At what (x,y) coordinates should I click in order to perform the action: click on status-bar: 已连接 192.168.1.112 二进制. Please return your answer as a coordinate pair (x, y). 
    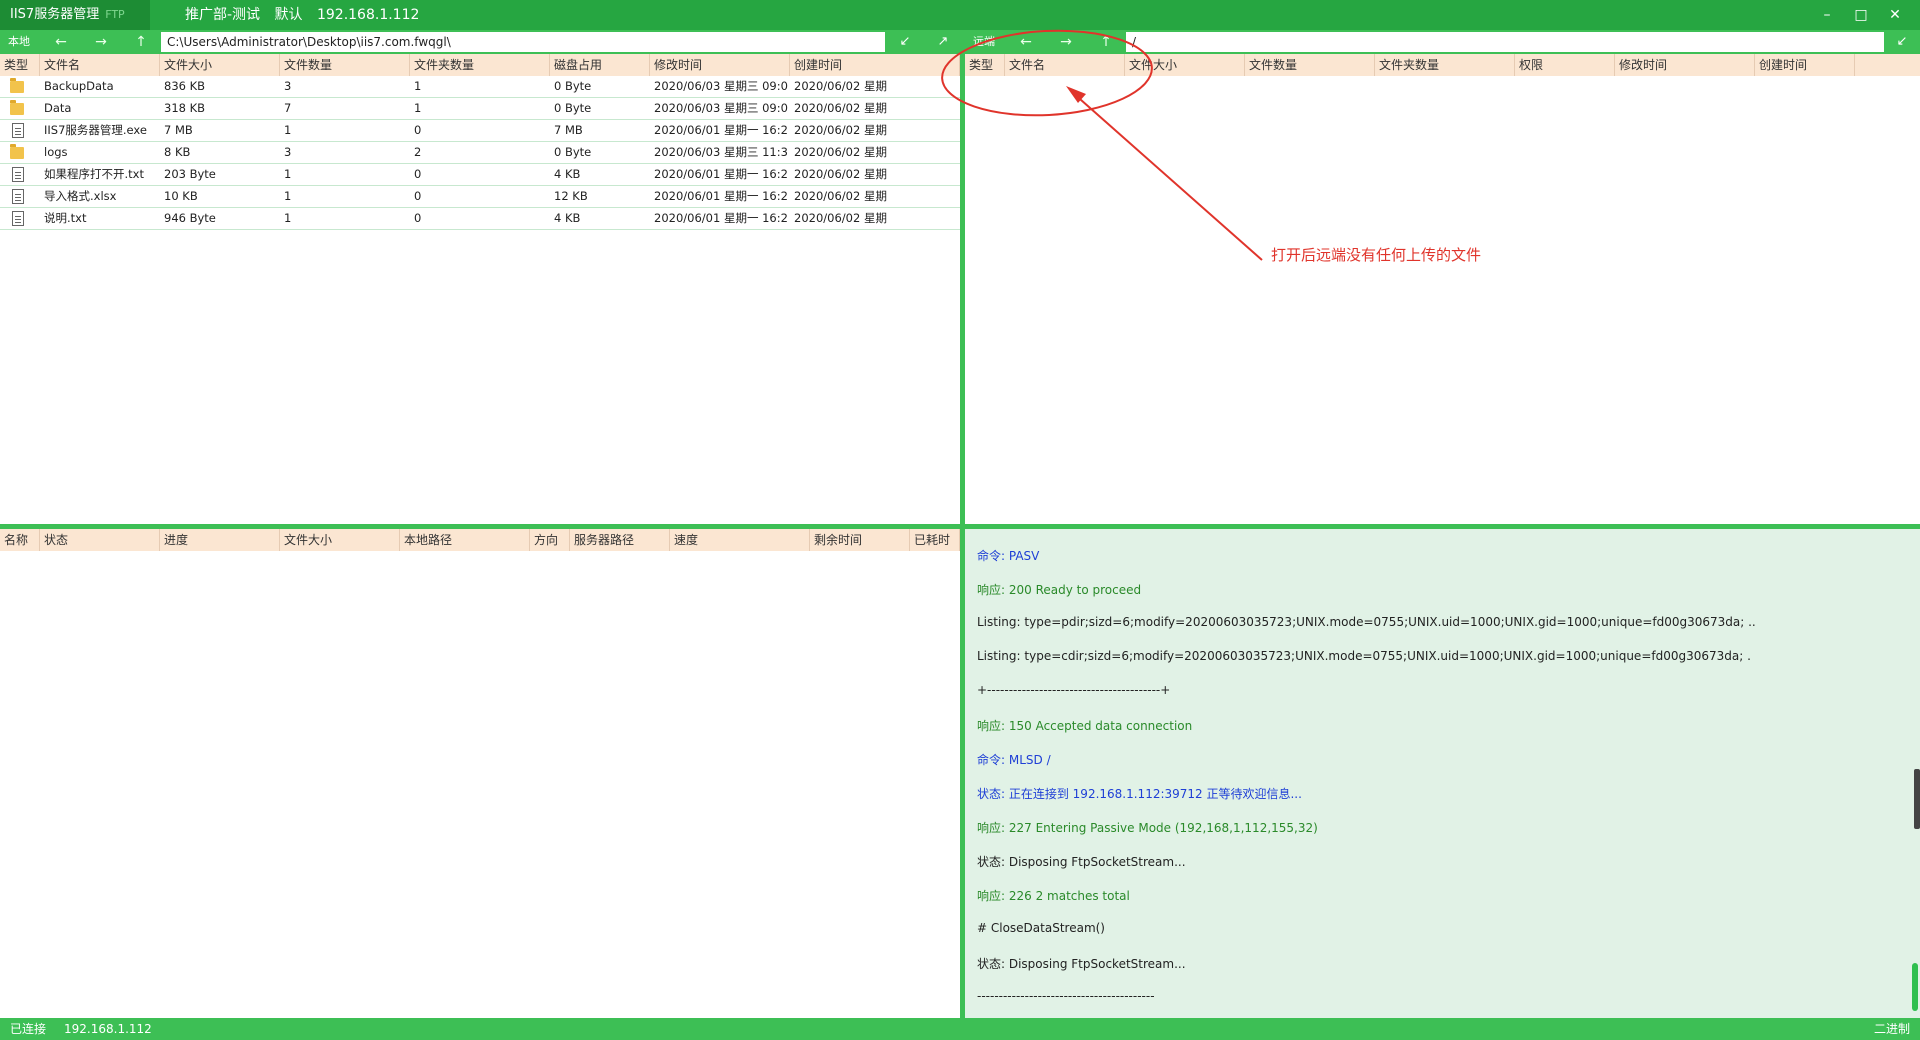
    Looking at the image, I should click on (960, 1029).